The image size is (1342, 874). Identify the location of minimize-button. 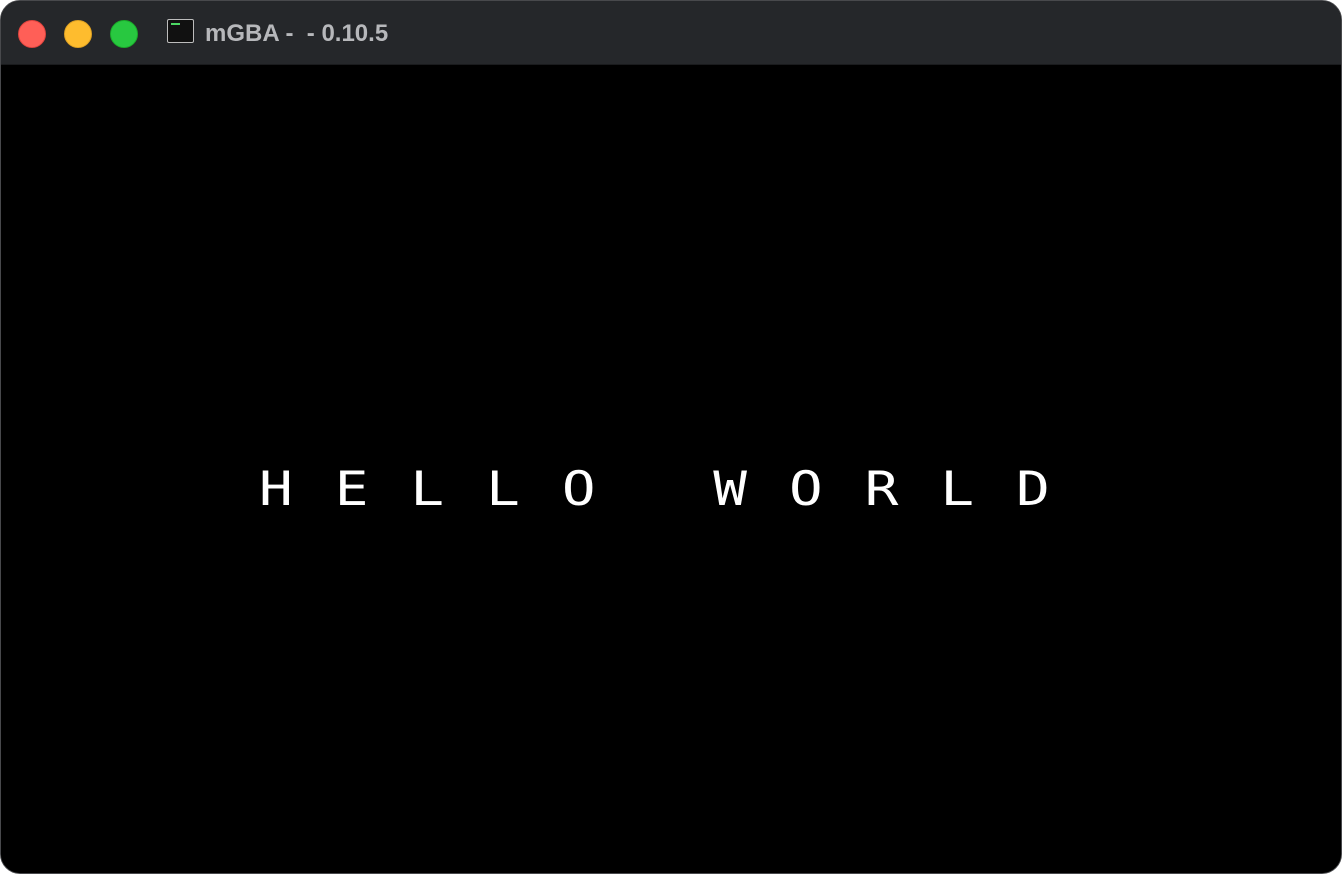
(78, 34).